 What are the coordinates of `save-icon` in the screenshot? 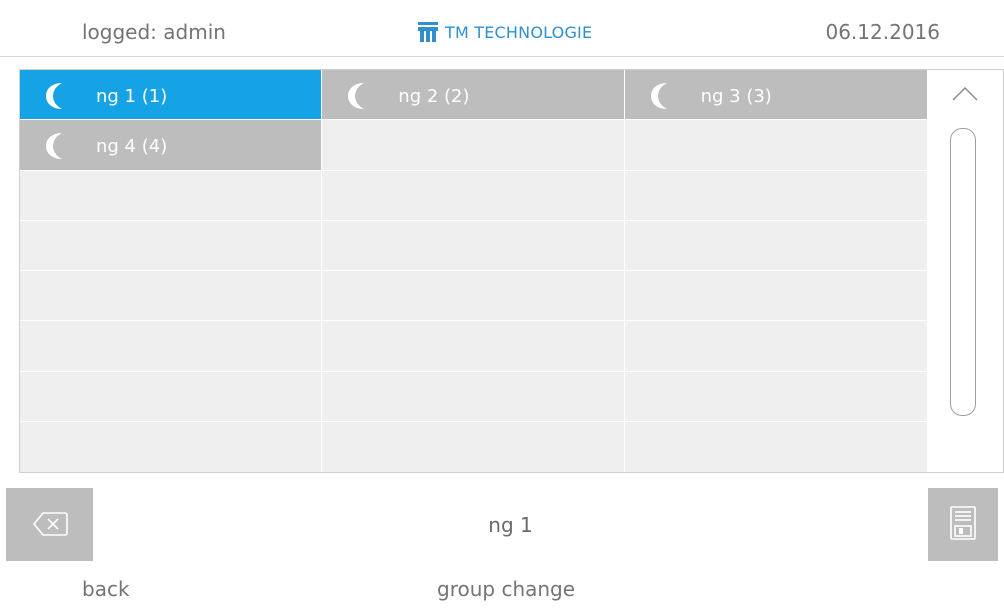 It's located at (963, 523).